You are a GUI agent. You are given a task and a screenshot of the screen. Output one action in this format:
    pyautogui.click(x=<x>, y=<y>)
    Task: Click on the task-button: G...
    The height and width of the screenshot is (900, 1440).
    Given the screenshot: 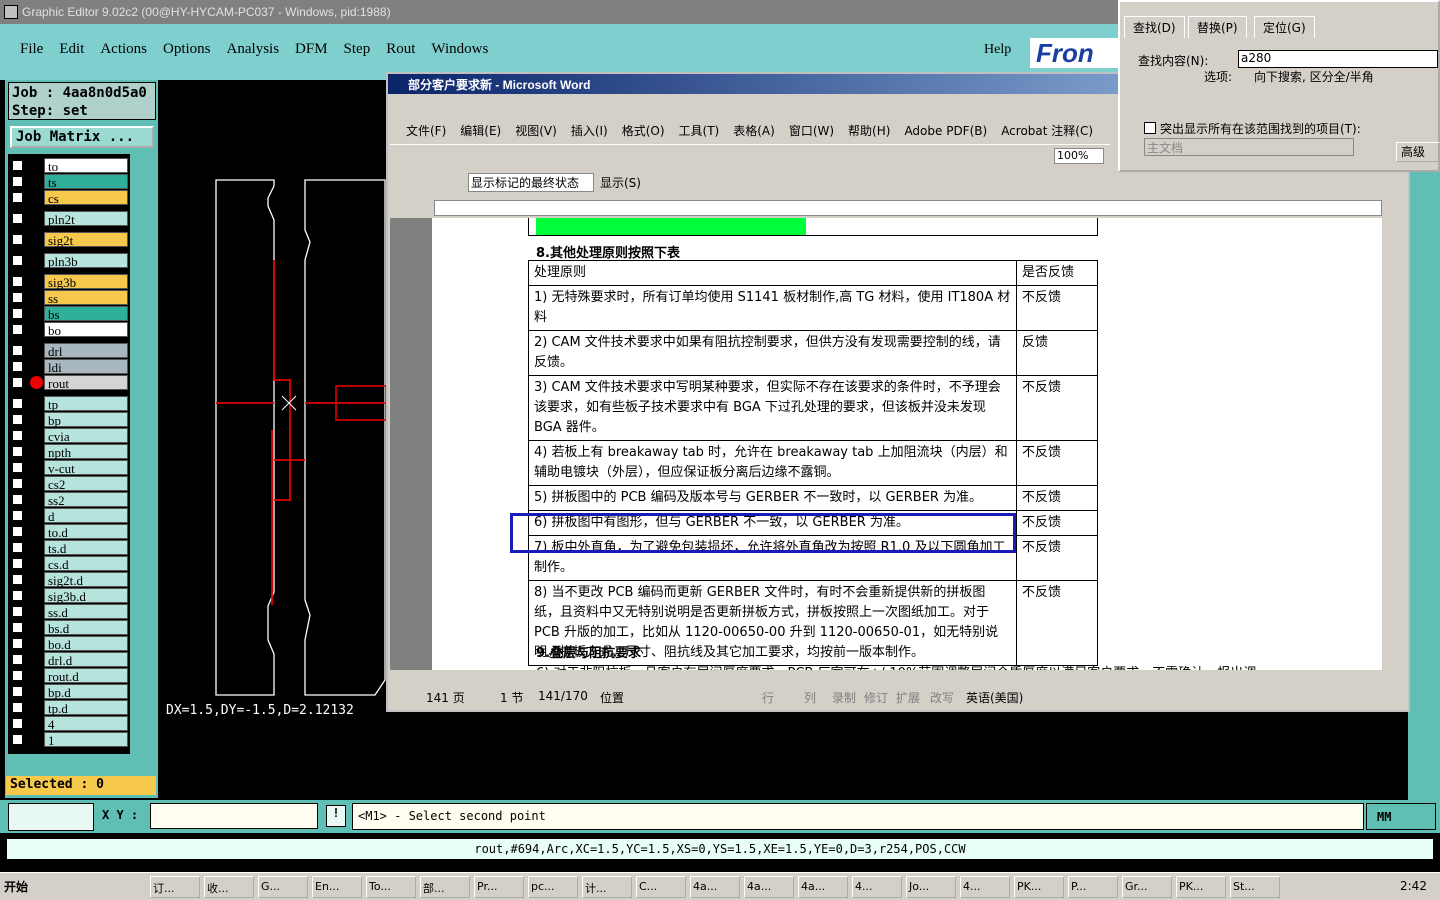 What is the action you would take?
    pyautogui.click(x=283, y=887)
    